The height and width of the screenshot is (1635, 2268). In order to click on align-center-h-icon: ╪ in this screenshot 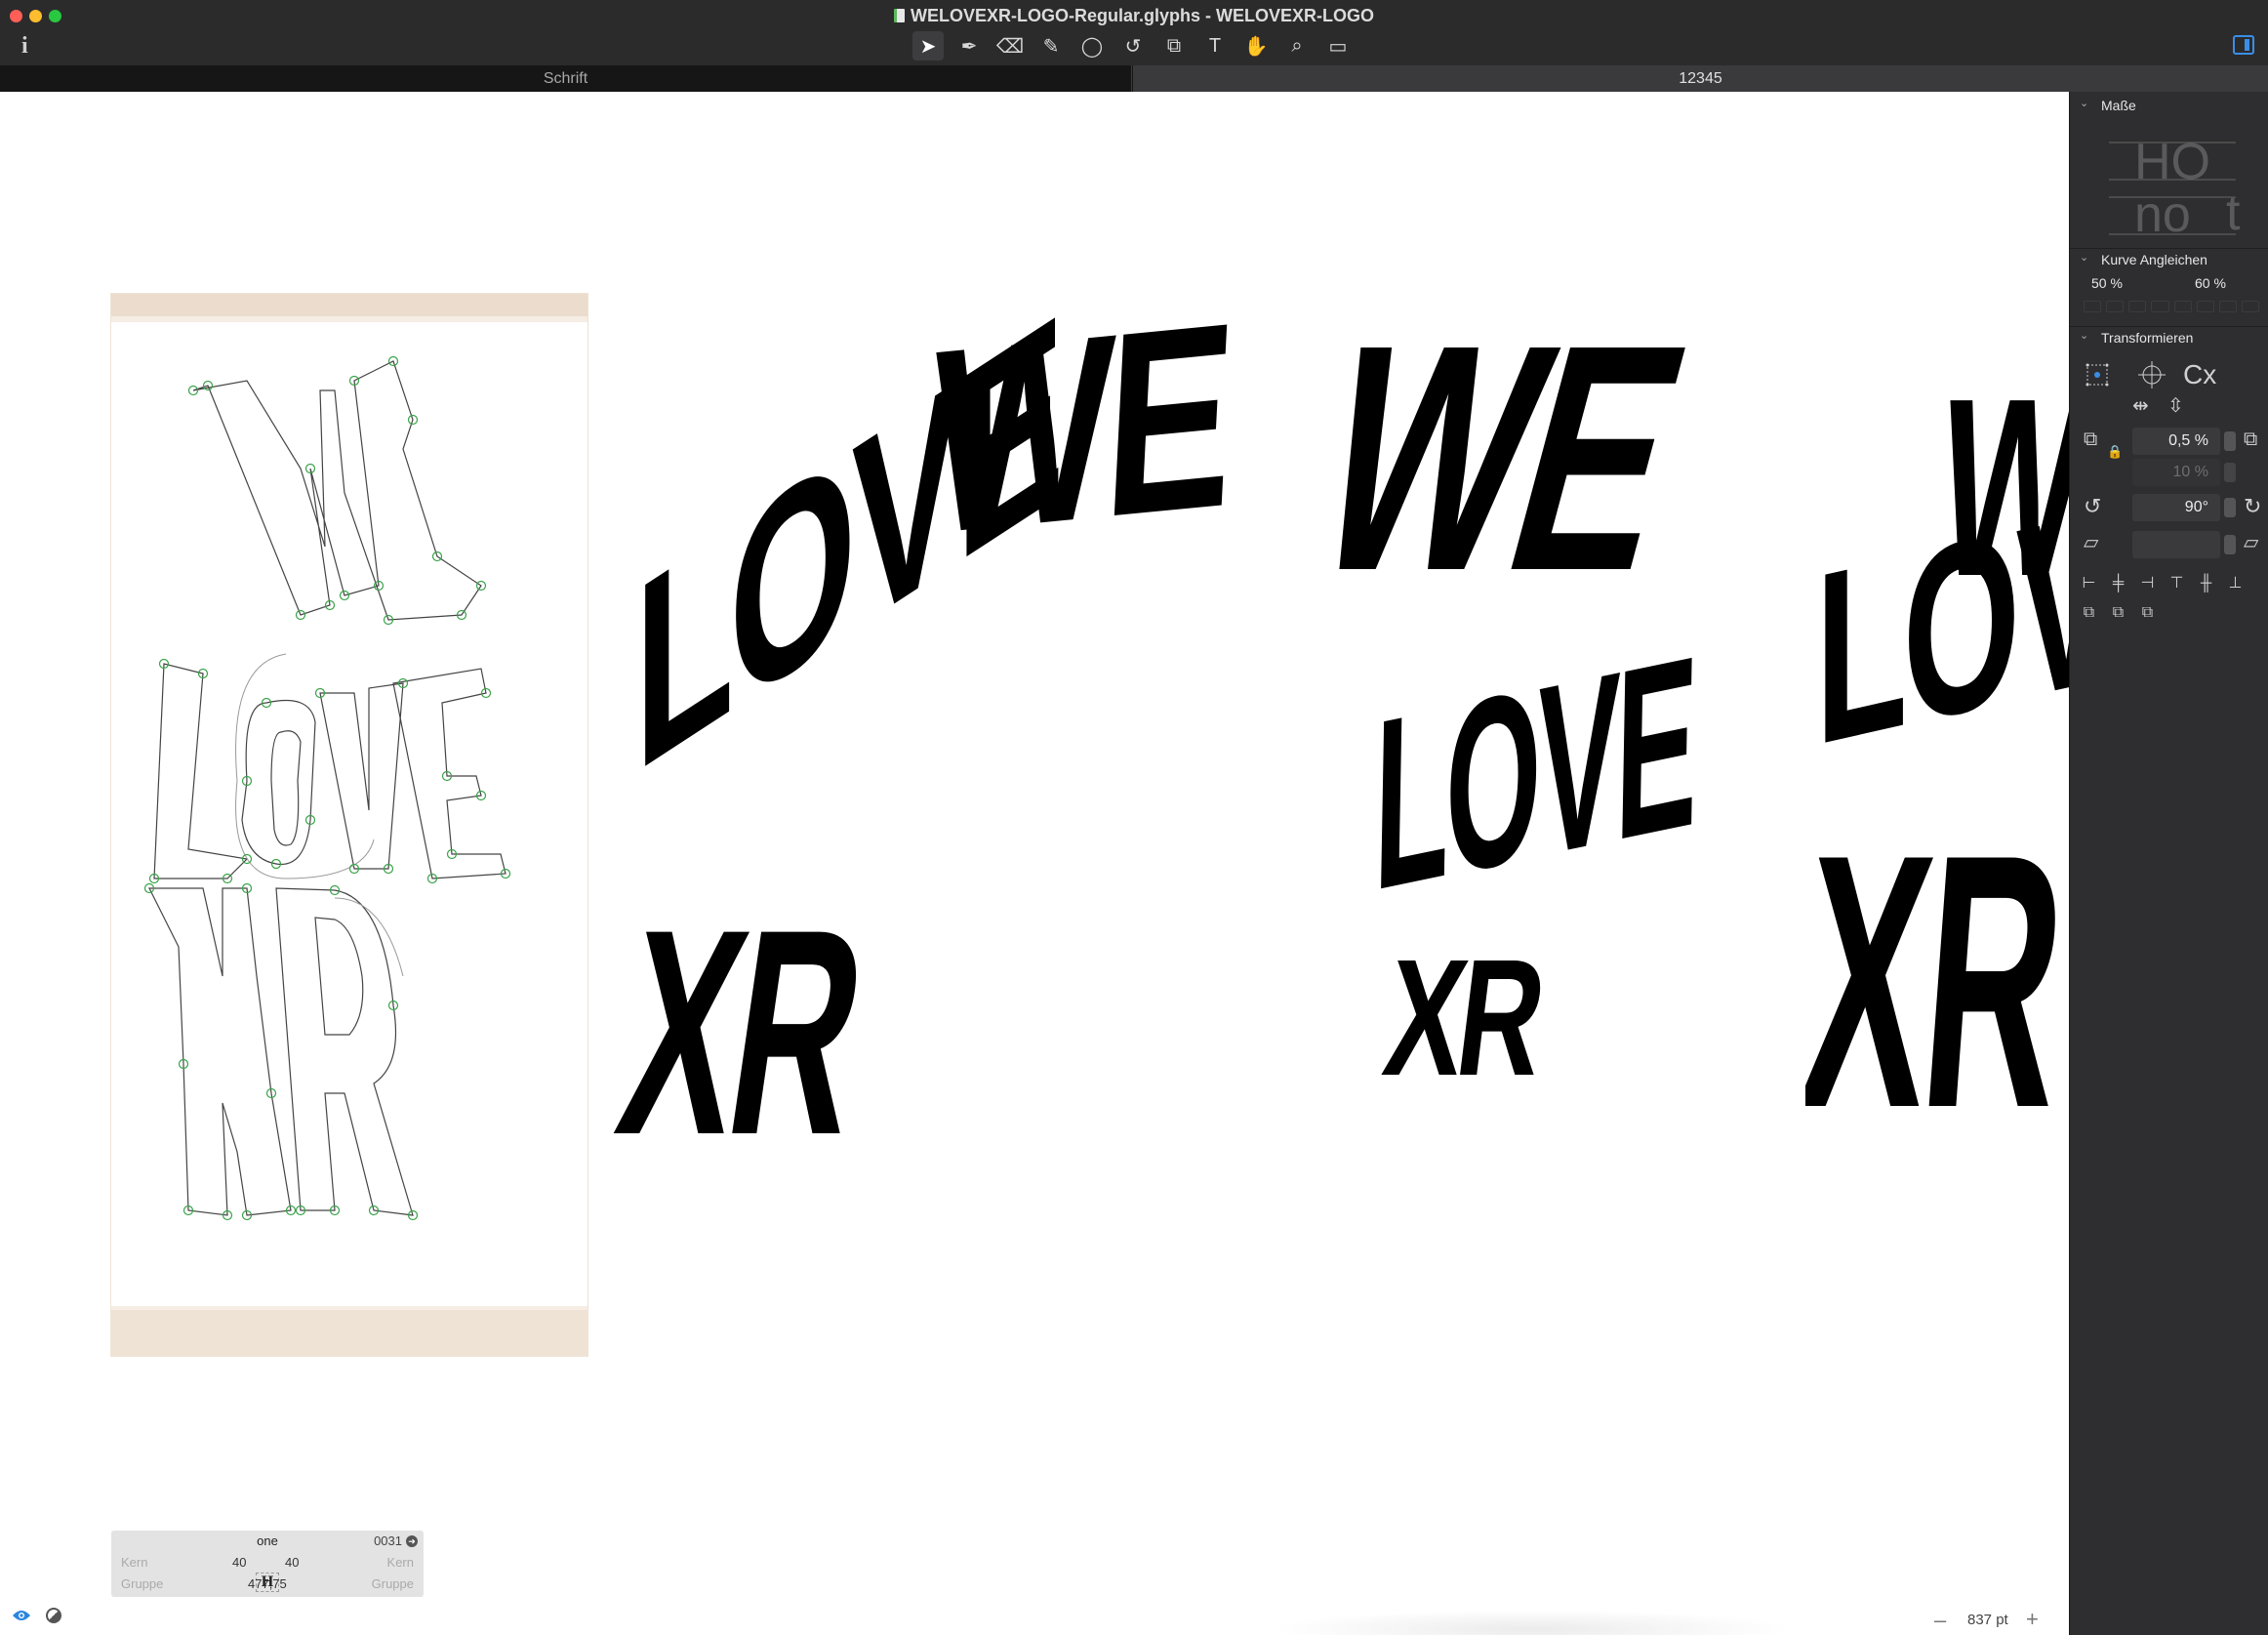, I will do `click(2118, 583)`.